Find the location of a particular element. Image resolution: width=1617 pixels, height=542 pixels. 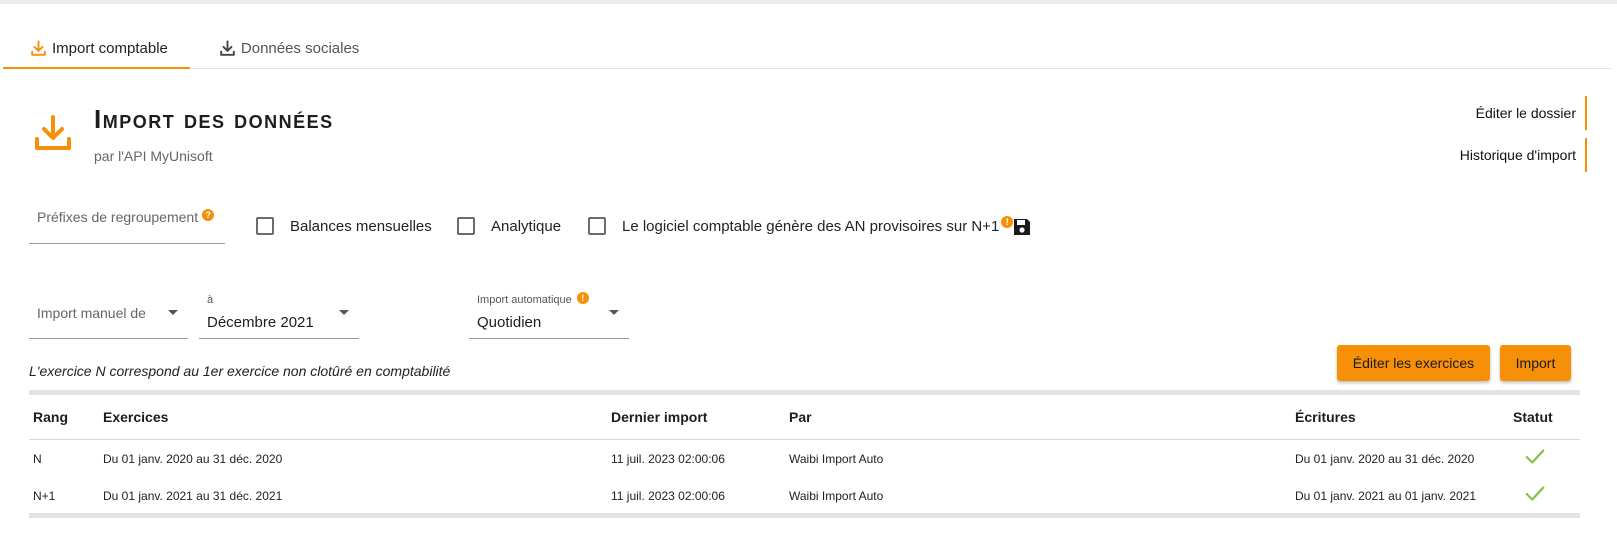

prefix-input: Préfixes de regroupement? is located at coordinates (127, 223).